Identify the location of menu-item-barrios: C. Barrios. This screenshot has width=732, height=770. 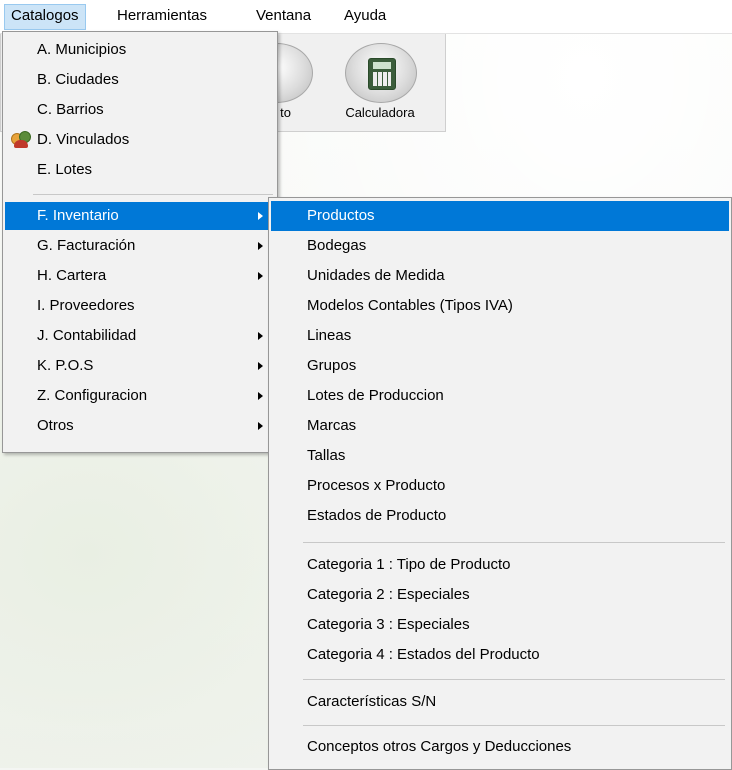
(140, 110).